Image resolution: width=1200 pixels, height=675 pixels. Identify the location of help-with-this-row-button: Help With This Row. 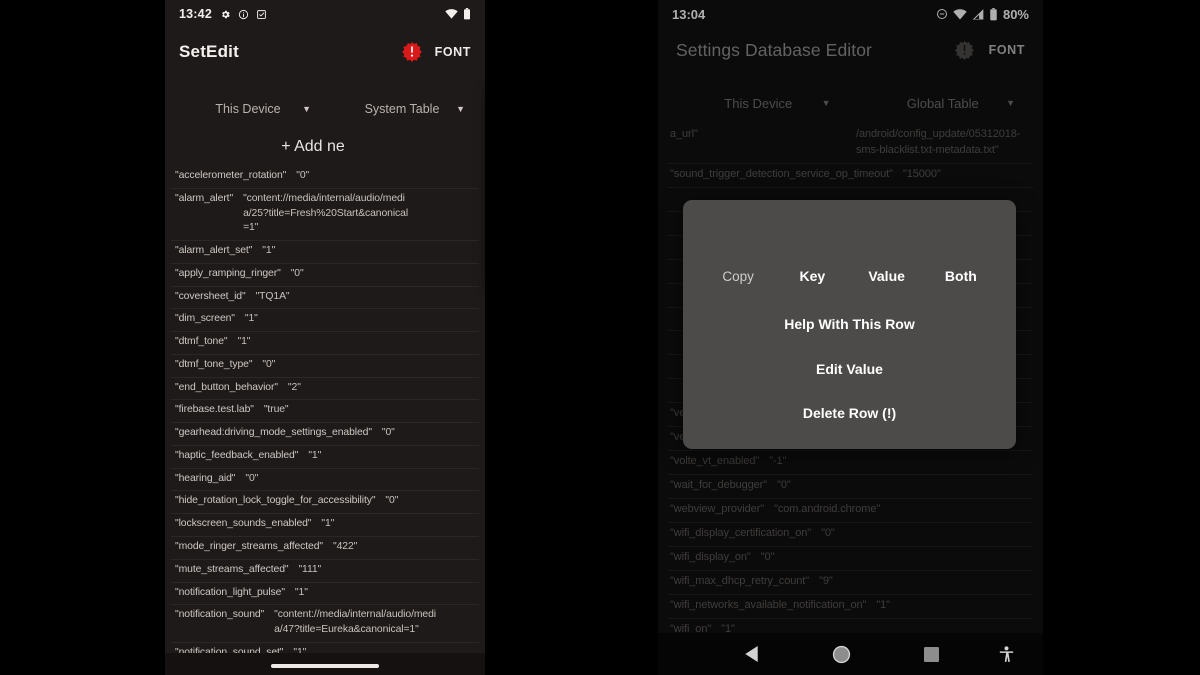
(849, 324).